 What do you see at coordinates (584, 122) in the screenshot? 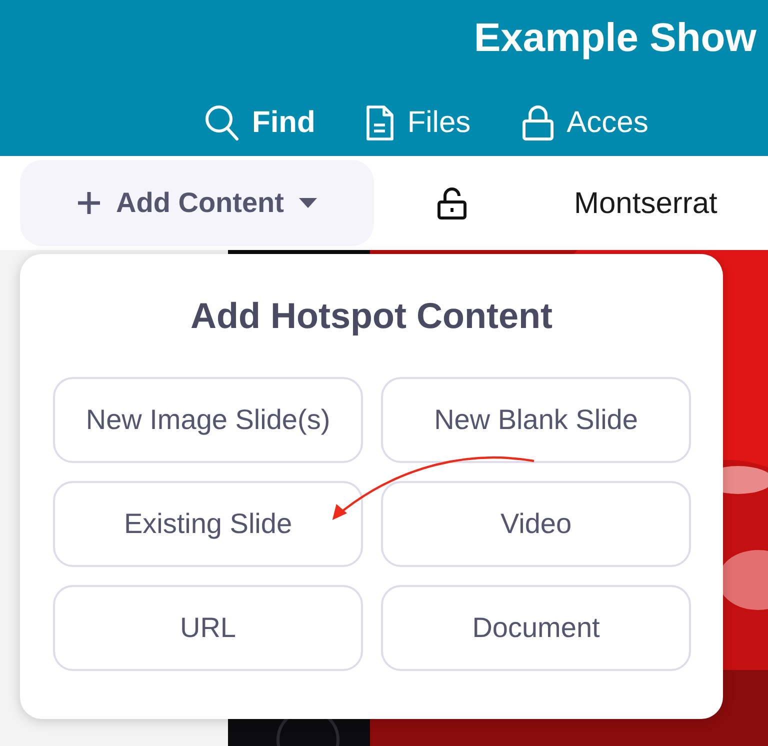
I see `nav-link: Acces` at bounding box center [584, 122].